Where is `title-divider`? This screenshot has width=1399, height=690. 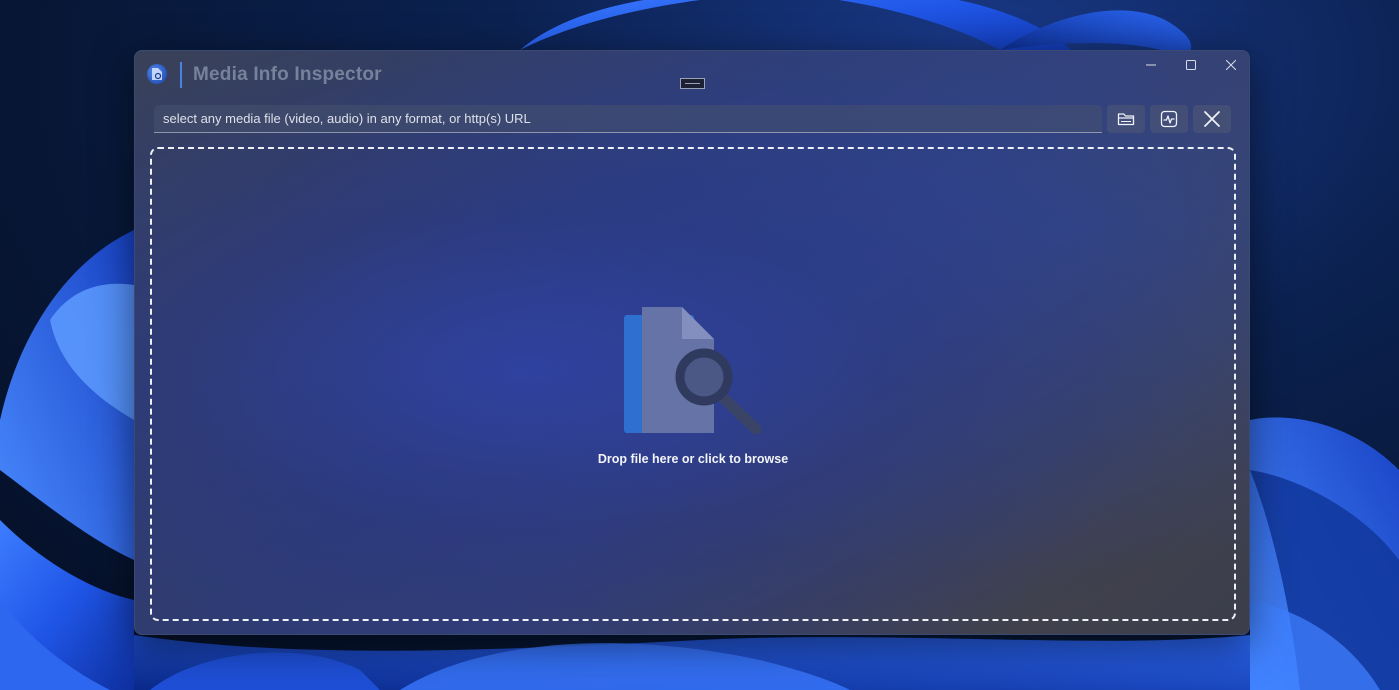
title-divider is located at coordinates (181, 75).